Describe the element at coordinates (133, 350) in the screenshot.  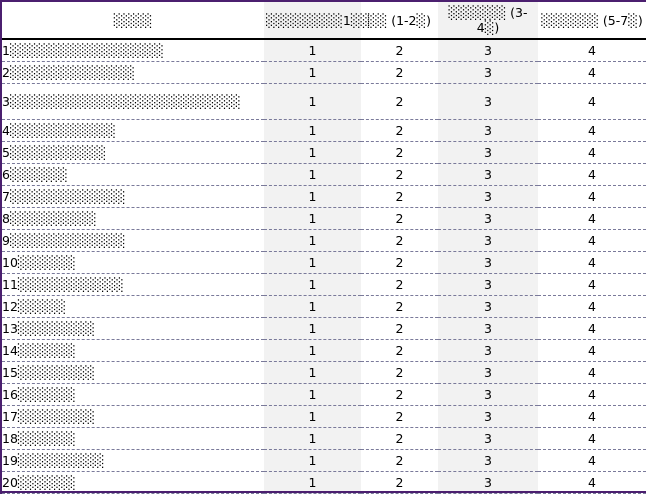
I see `row-label: 14░░░░░░` at that location.